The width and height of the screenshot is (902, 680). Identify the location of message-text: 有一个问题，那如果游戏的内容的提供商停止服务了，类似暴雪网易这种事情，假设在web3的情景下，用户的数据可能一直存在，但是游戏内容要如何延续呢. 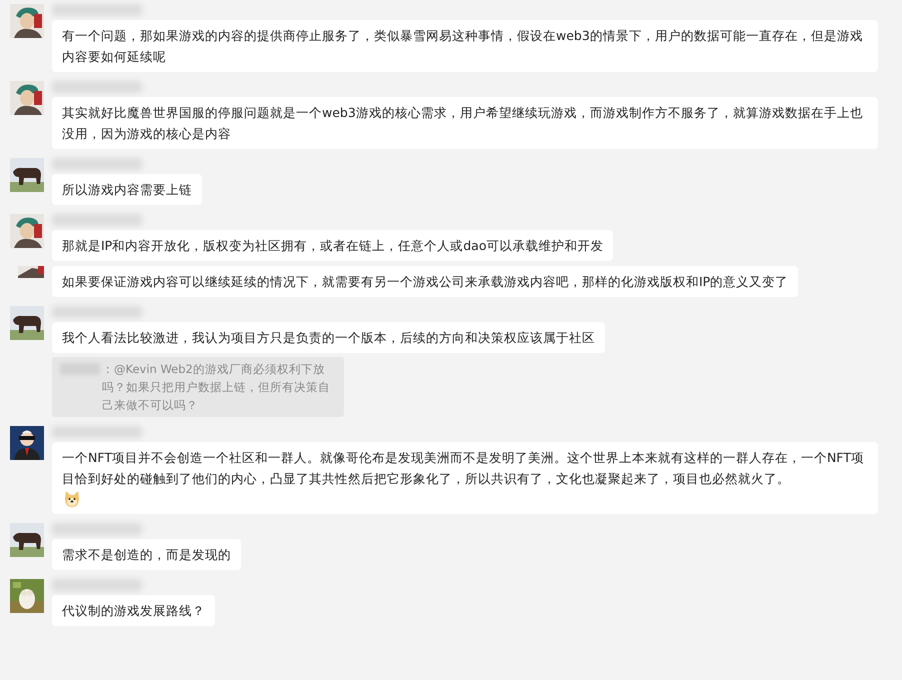
(463, 46).